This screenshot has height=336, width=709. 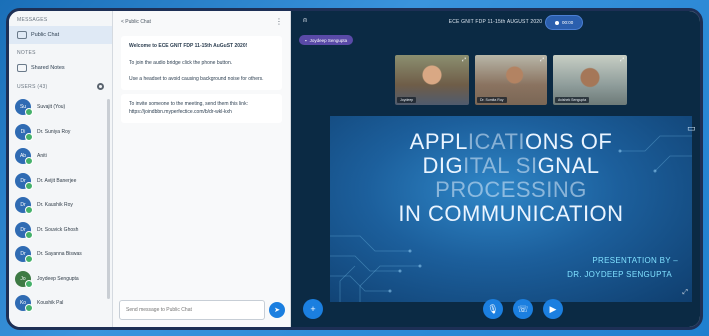 What do you see at coordinates (407, 100) in the screenshot?
I see `webcam-label: Joydeep` at bounding box center [407, 100].